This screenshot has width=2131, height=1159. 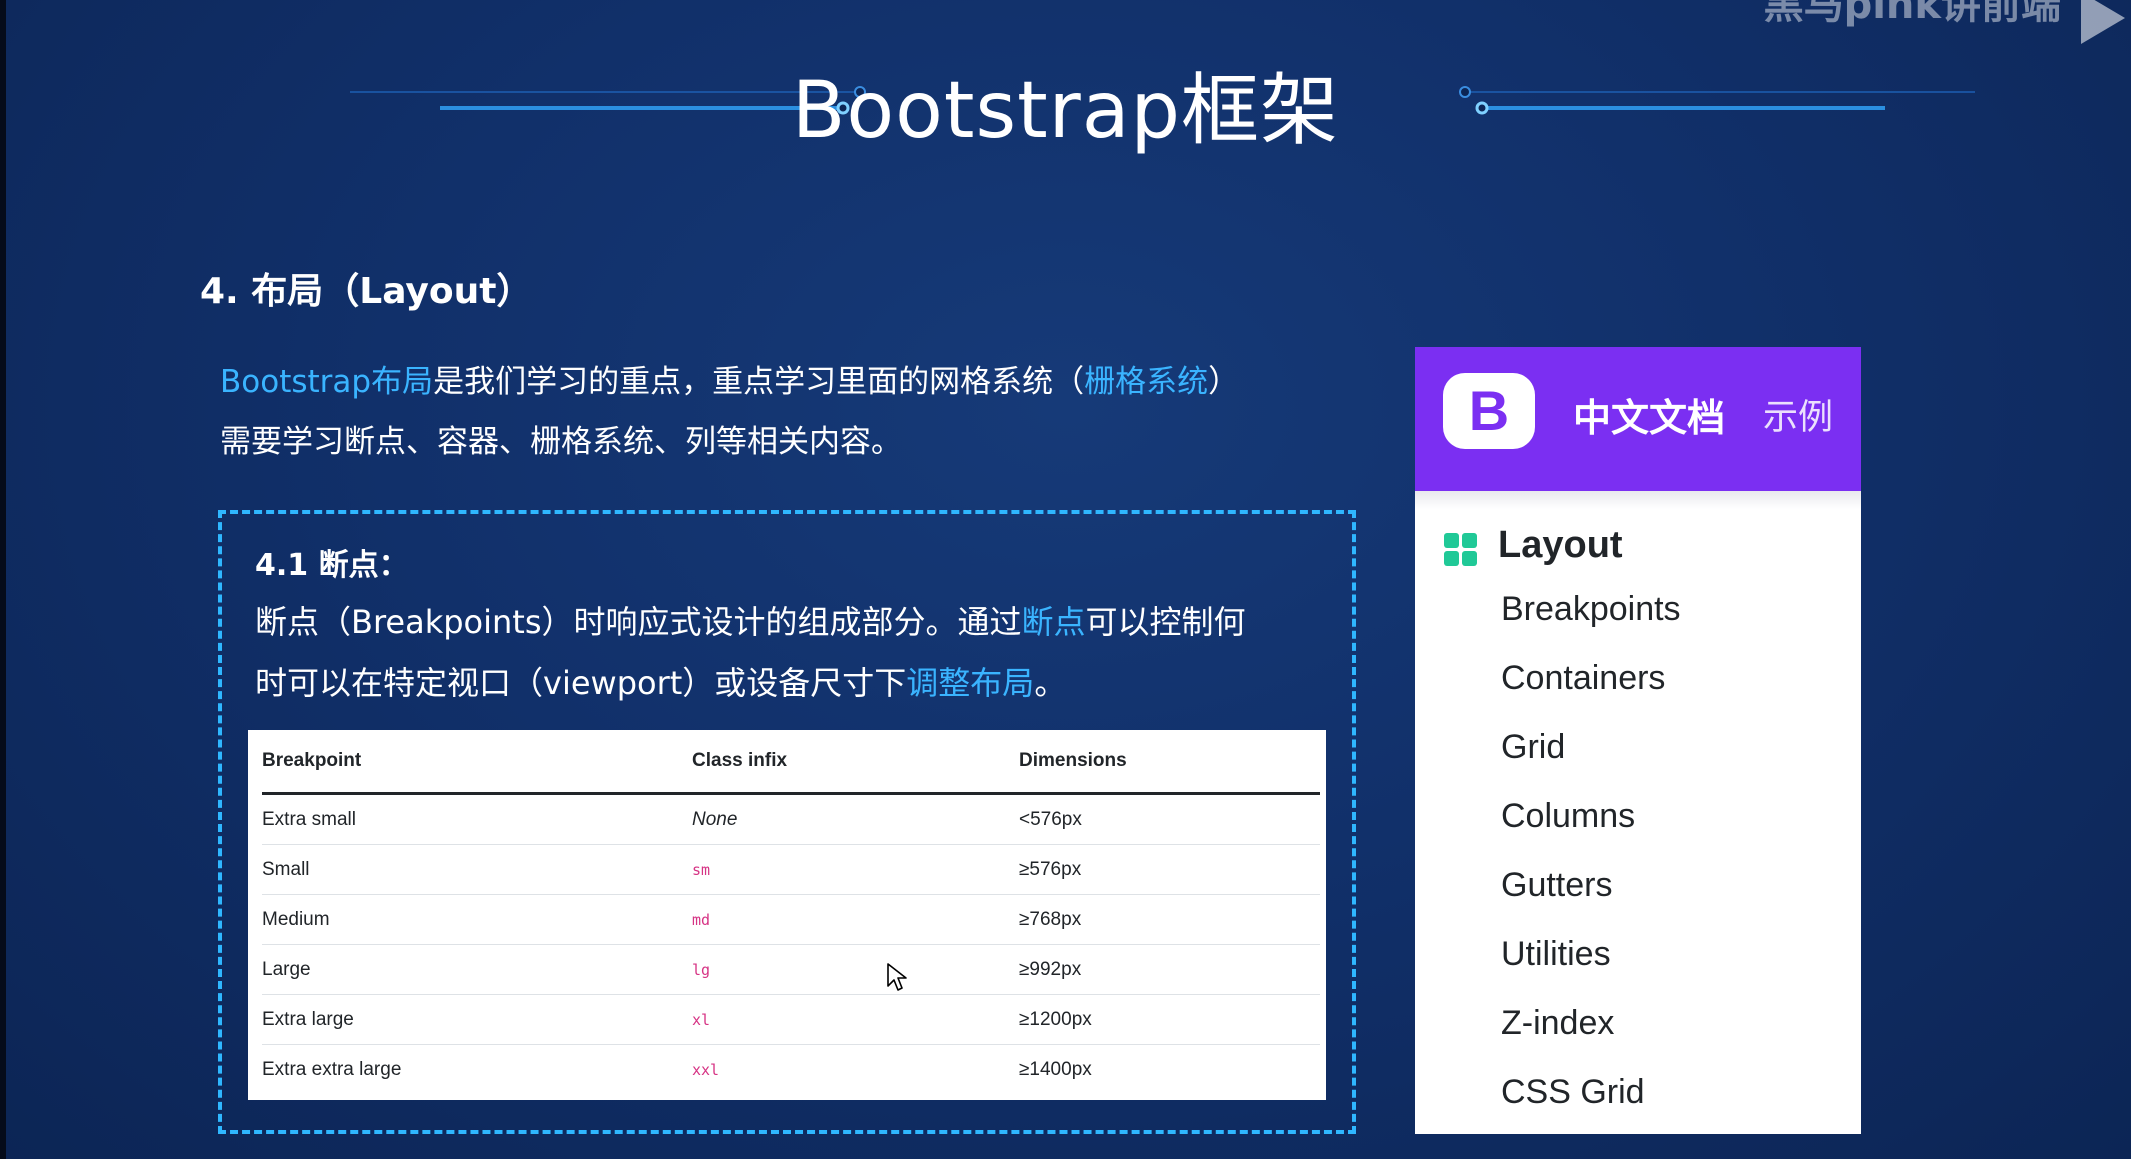 I want to click on play-icon, so click(x=2103, y=22).